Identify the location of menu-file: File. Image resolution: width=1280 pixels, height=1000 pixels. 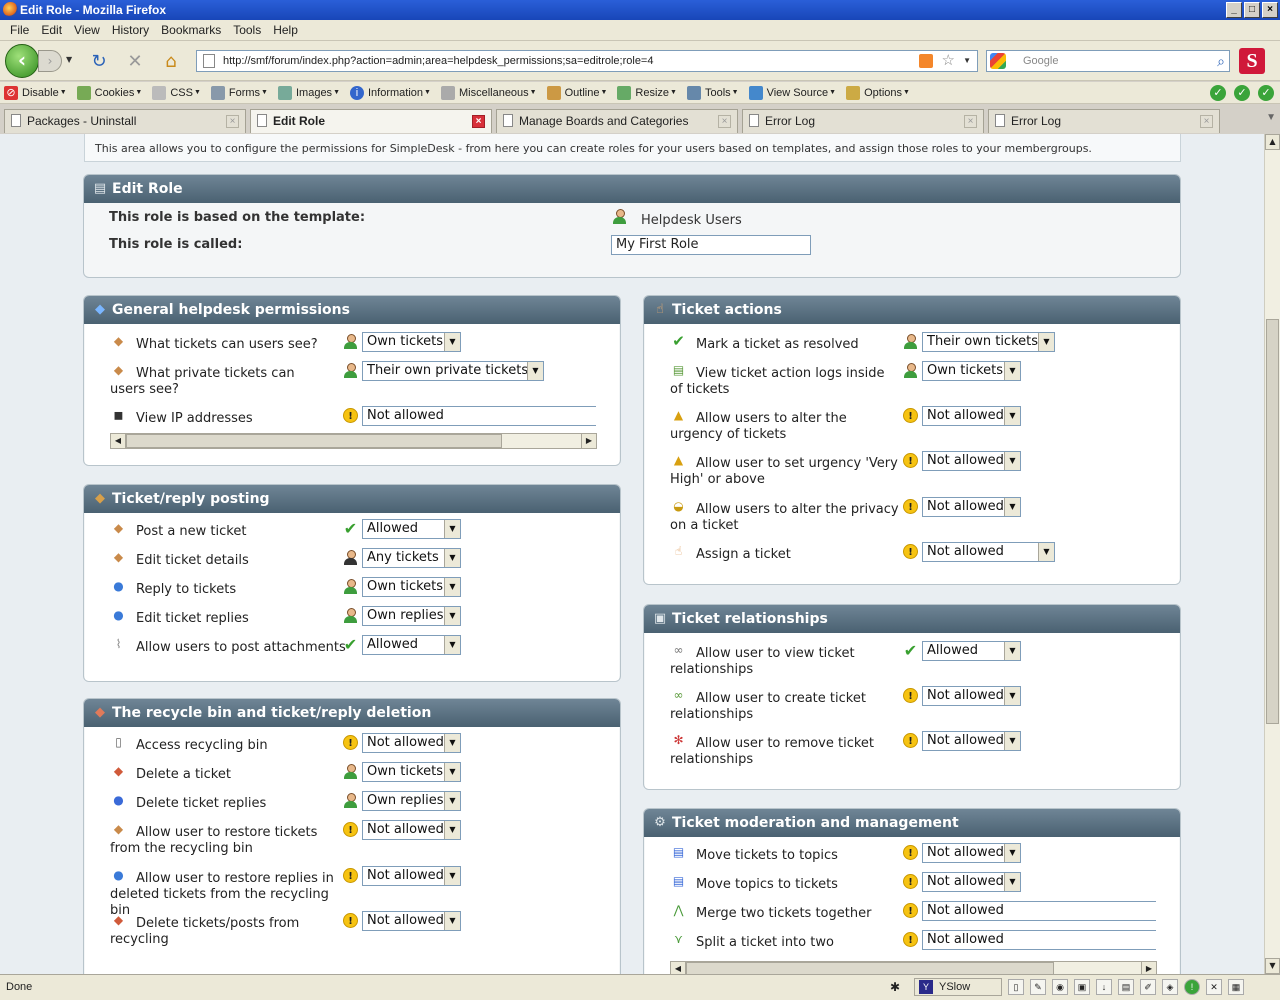
(19, 30).